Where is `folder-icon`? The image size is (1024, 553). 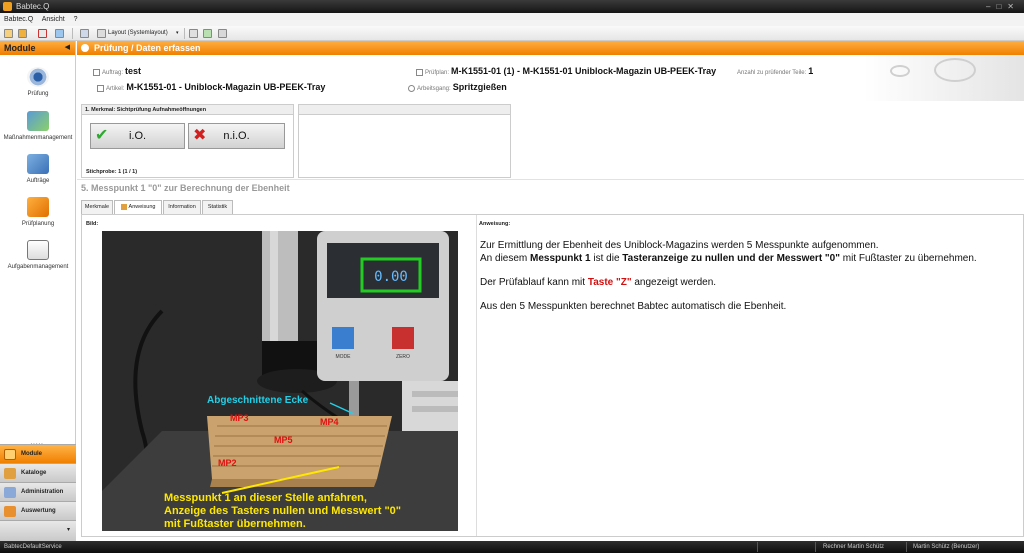 folder-icon is located at coordinates (22, 33).